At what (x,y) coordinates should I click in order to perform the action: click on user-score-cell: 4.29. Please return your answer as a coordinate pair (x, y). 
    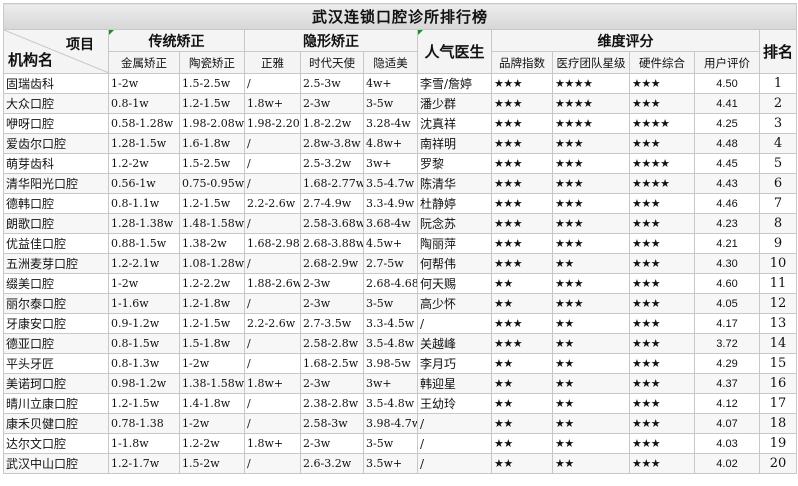
    Looking at the image, I should click on (727, 363).